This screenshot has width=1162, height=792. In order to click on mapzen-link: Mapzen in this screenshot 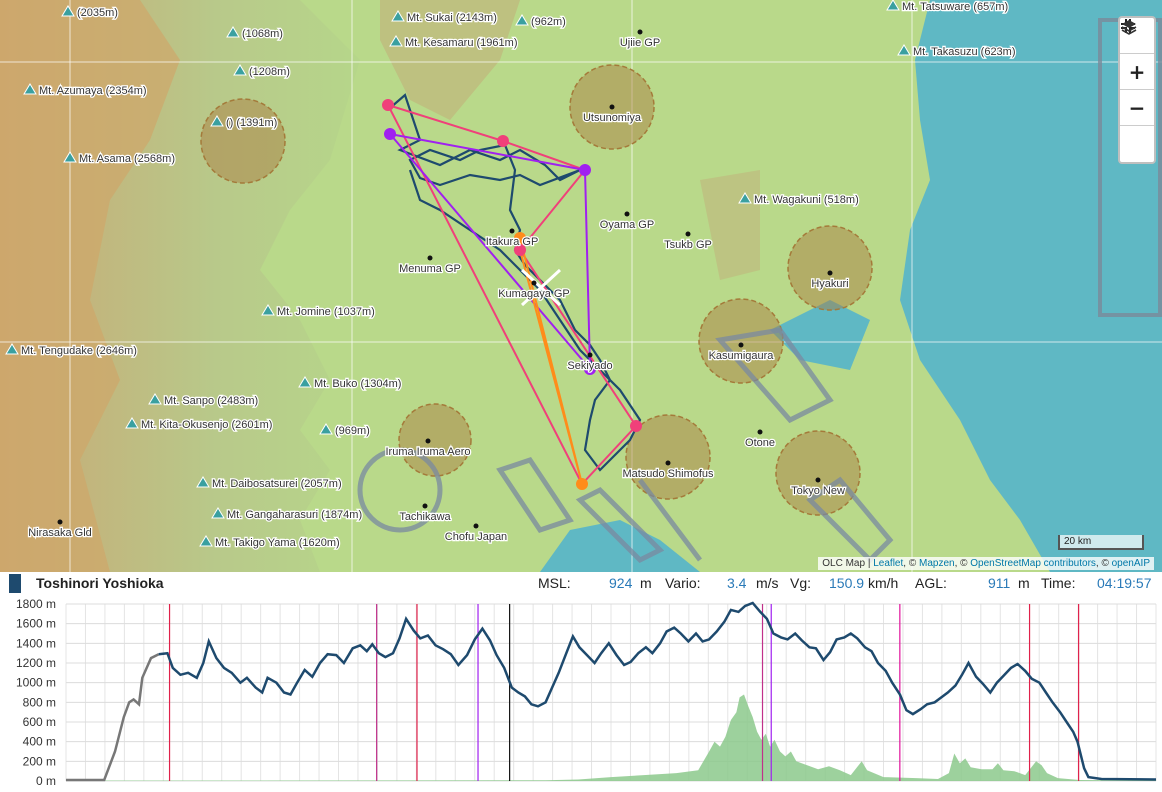, I will do `click(937, 563)`.